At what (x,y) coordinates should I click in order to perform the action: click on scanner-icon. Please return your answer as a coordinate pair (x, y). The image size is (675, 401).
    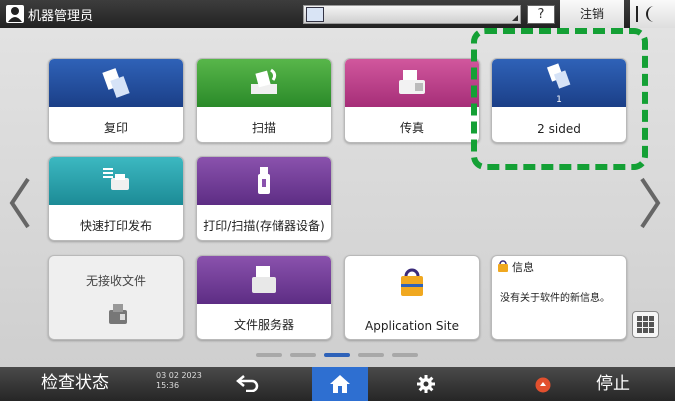
    Looking at the image, I should click on (264, 81).